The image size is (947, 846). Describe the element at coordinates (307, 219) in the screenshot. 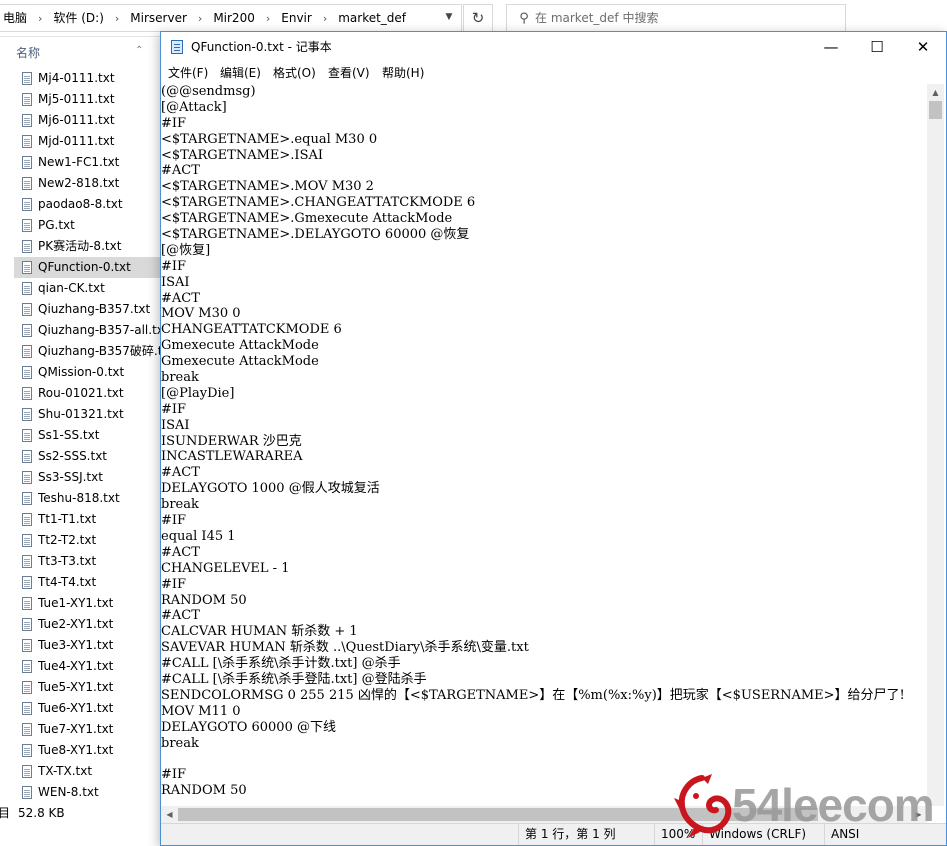

I see `text-line: <$TARGETNAME>.Gmexecute AttackMode` at that location.